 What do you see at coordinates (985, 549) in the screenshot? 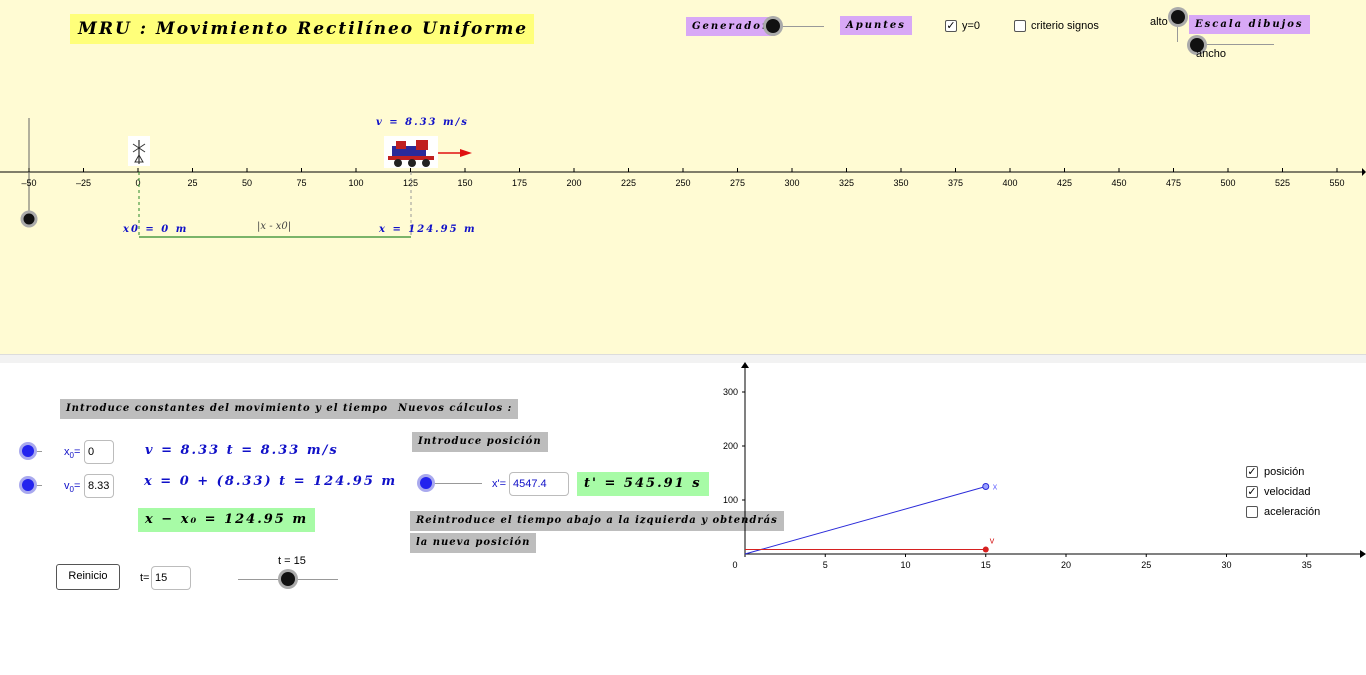
I see `velocity-point` at bounding box center [985, 549].